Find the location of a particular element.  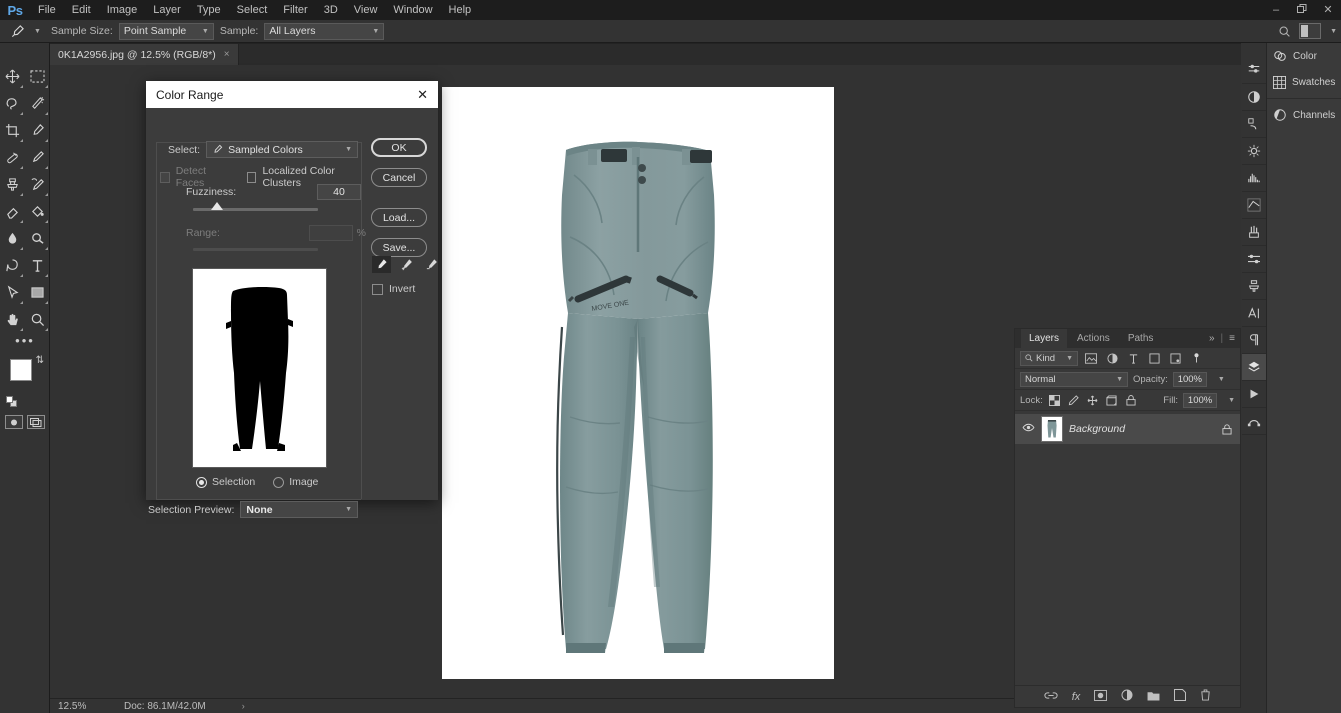

eyedropper-icon is located at coordinates (381, 264).